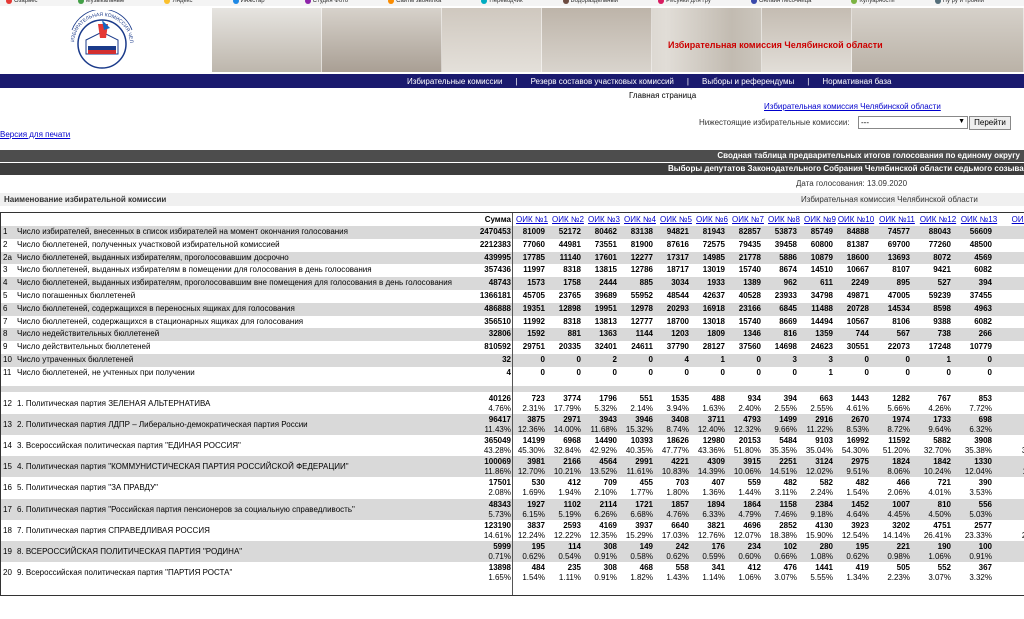 This screenshot has width=1024, height=619. Describe the element at coordinates (684, 2) in the screenshot. I see `bookmark-item: Рисунки для гру` at that location.